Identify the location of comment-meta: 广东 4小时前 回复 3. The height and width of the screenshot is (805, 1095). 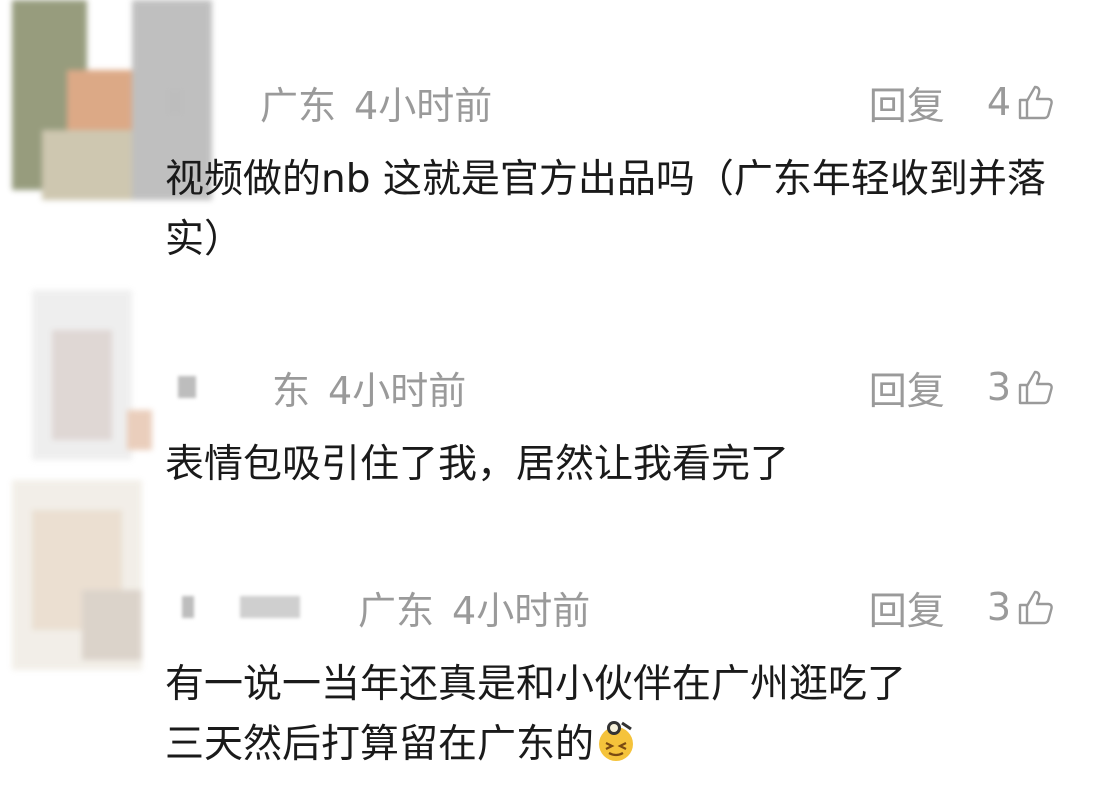
(611, 607).